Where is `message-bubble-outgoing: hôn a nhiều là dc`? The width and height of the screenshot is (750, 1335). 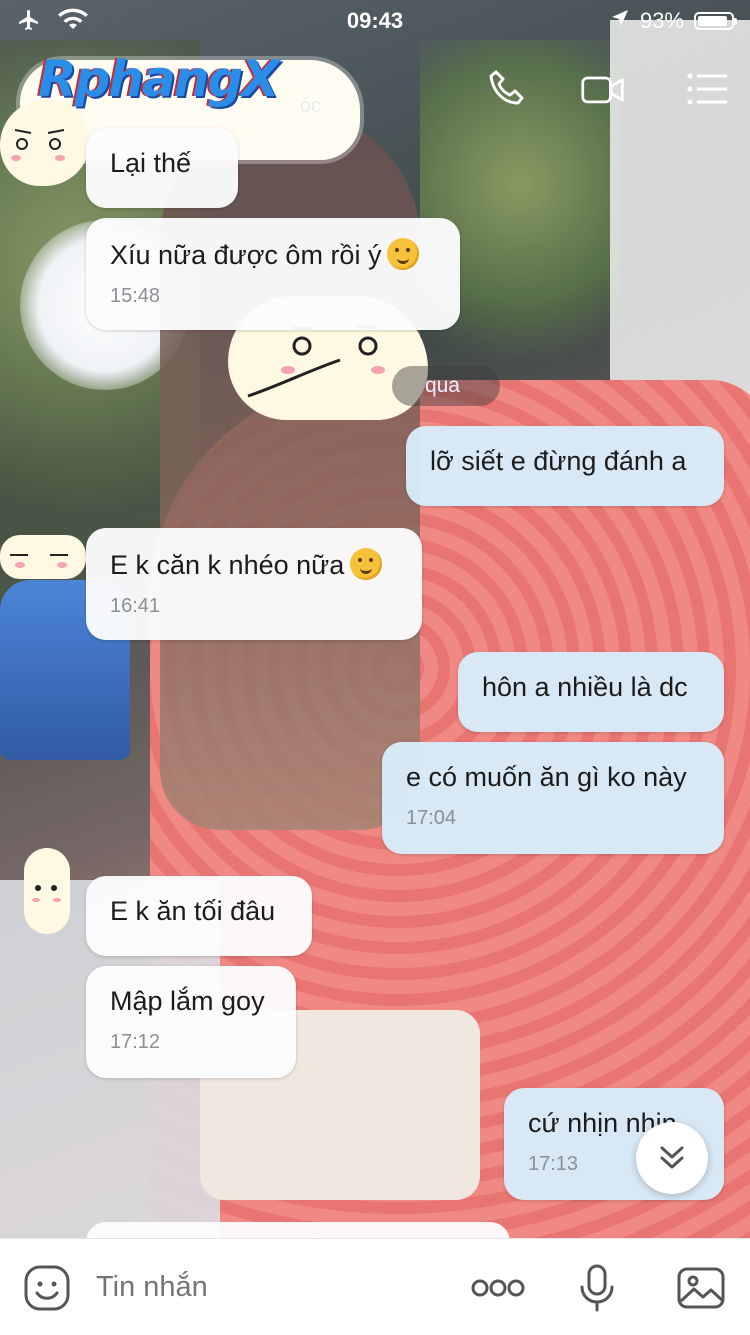 message-bubble-outgoing: hôn a nhiều là dc is located at coordinates (591, 692).